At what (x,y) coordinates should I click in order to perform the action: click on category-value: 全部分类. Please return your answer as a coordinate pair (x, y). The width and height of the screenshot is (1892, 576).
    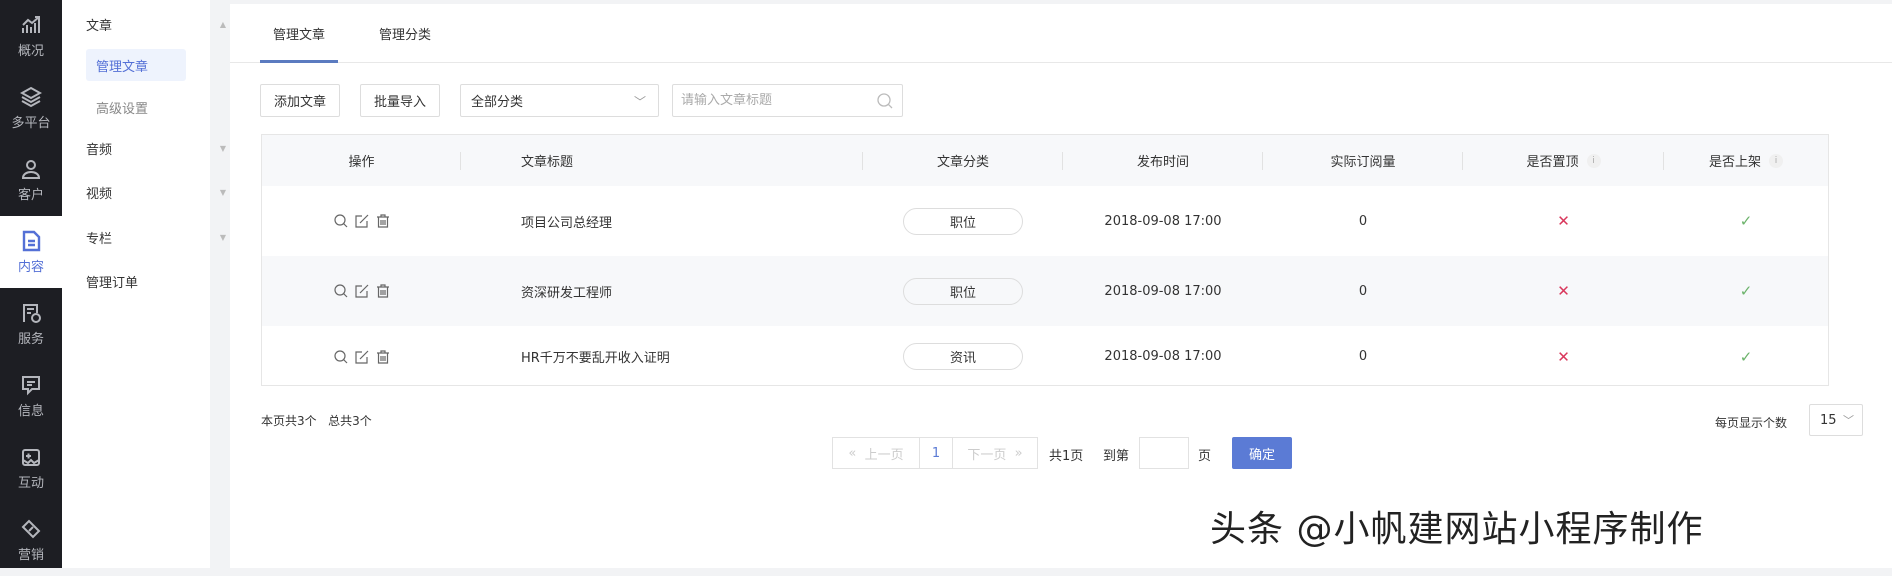
    Looking at the image, I should click on (497, 102).